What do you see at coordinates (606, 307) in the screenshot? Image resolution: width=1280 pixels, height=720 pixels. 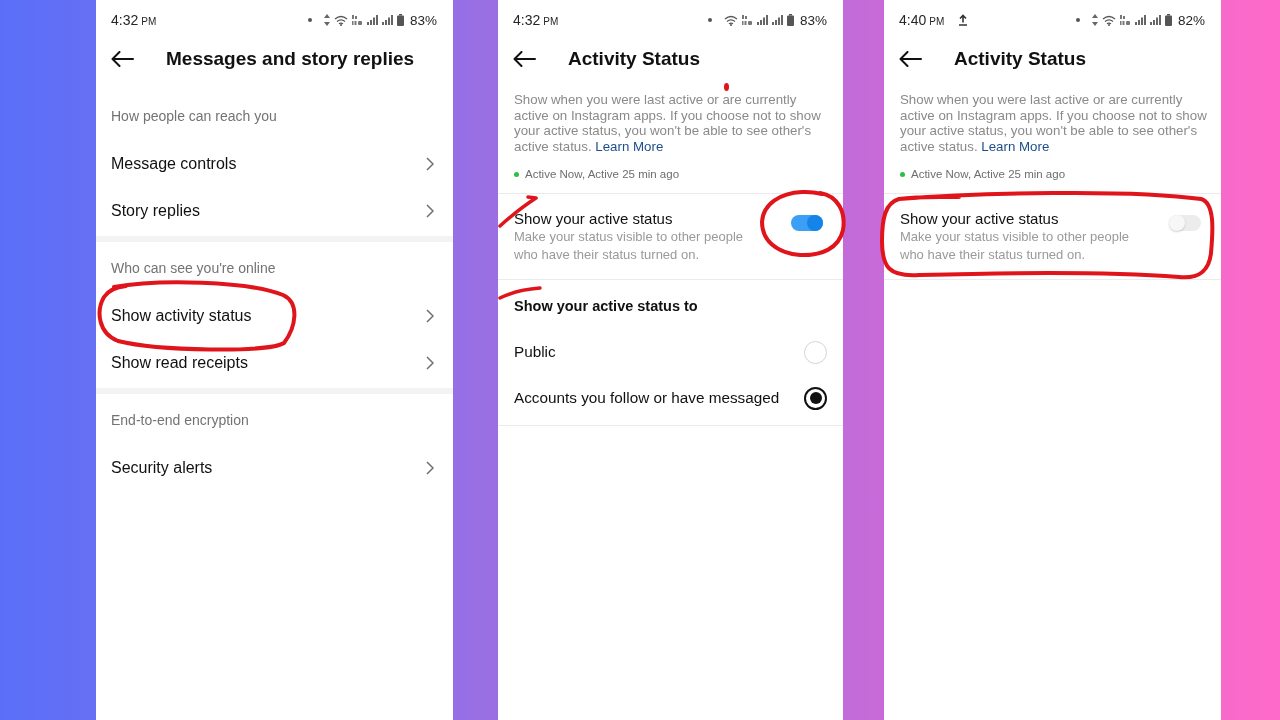 I see `section-heading: Show your active status to` at bounding box center [606, 307].